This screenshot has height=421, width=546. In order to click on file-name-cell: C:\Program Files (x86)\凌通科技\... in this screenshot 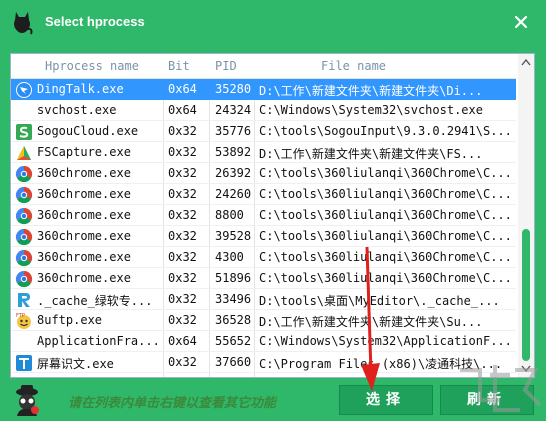, I will do `click(381, 364)`.